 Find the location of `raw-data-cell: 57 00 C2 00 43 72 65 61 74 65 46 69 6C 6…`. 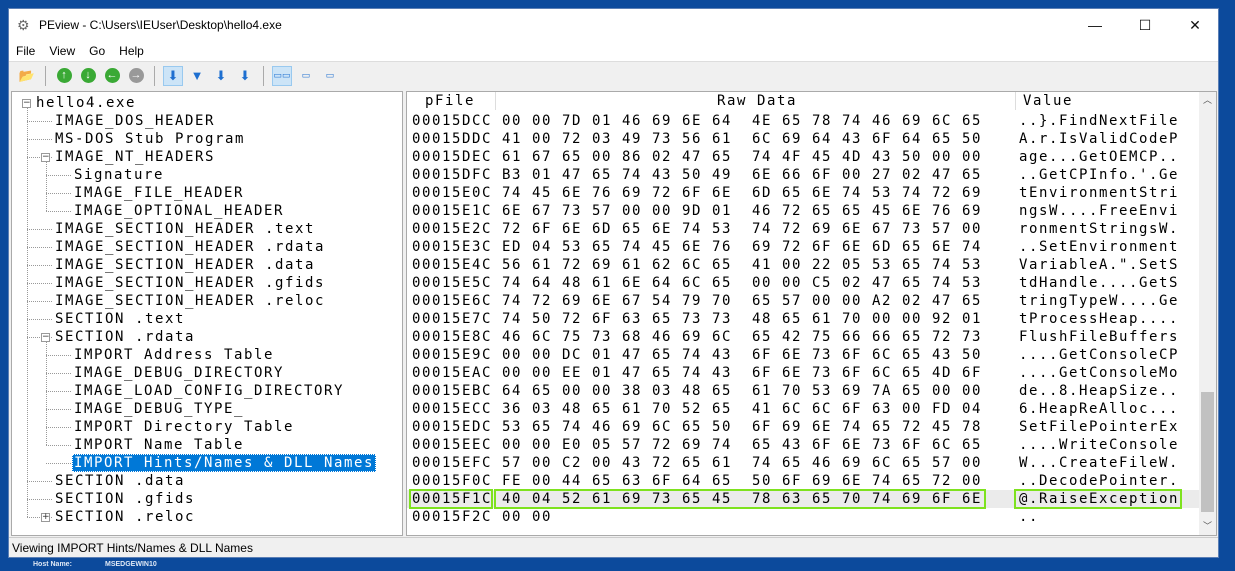

raw-data-cell: 57 00 C2 00 43 72 65 61 74 65 46 69 6C 6… is located at coordinates (742, 463).